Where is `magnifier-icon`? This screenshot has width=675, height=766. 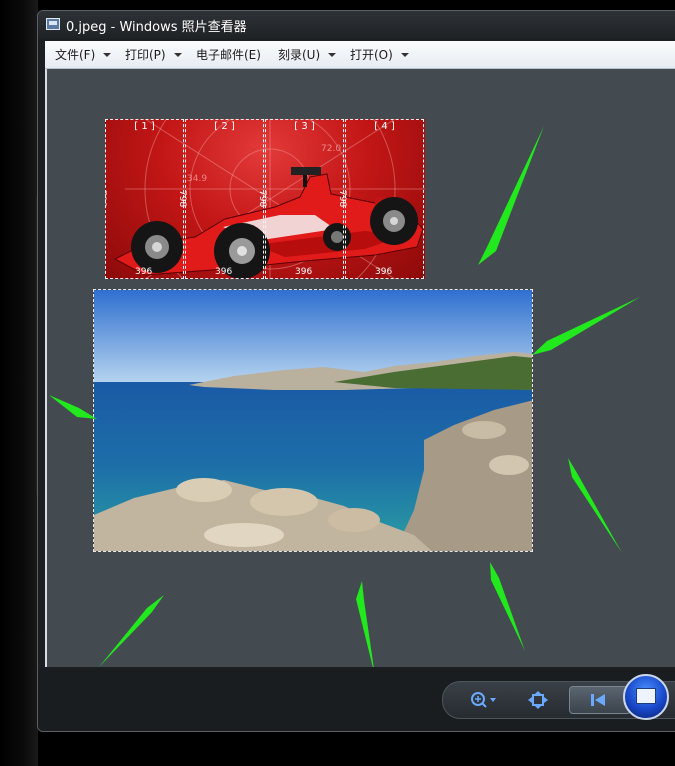 magnifier-icon is located at coordinates (484, 700).